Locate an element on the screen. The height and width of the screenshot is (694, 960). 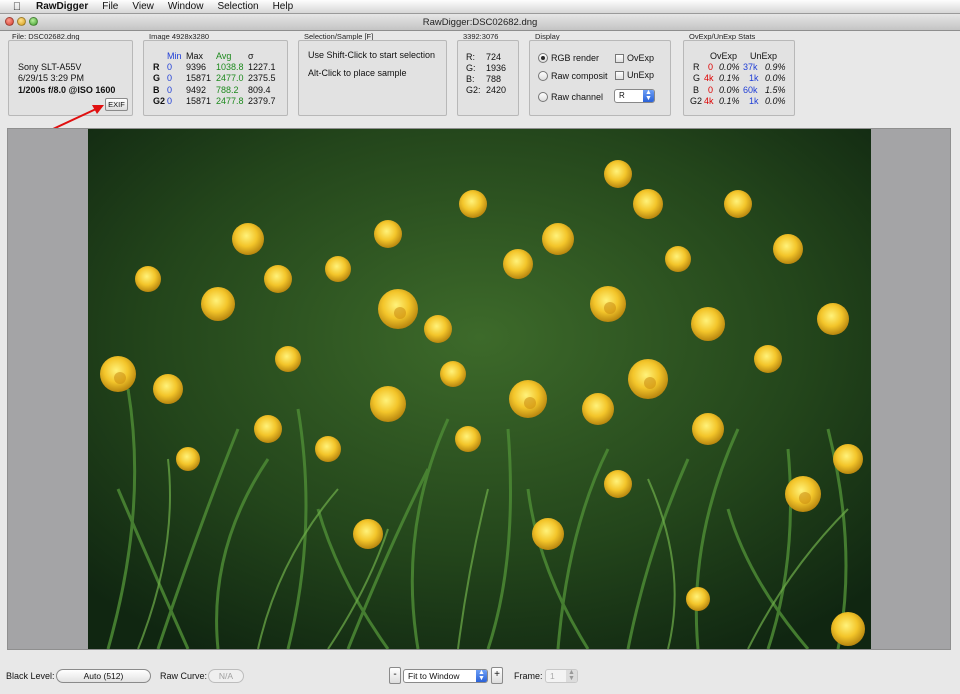
menu-help: Help is located at coordinates (283, 7).